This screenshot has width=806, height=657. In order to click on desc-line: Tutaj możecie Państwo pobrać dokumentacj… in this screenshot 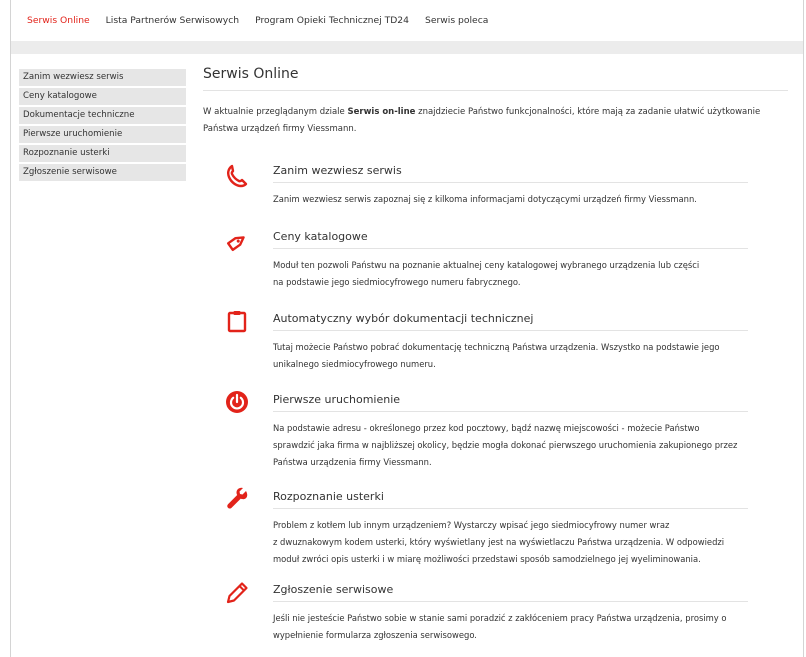, I will do `click(496, 347)`.